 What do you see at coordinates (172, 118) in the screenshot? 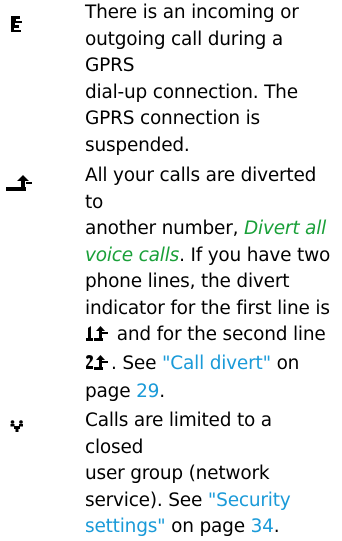
I see `entry-1-line-4: GPRS connection is` at bounding box center [172, 118].